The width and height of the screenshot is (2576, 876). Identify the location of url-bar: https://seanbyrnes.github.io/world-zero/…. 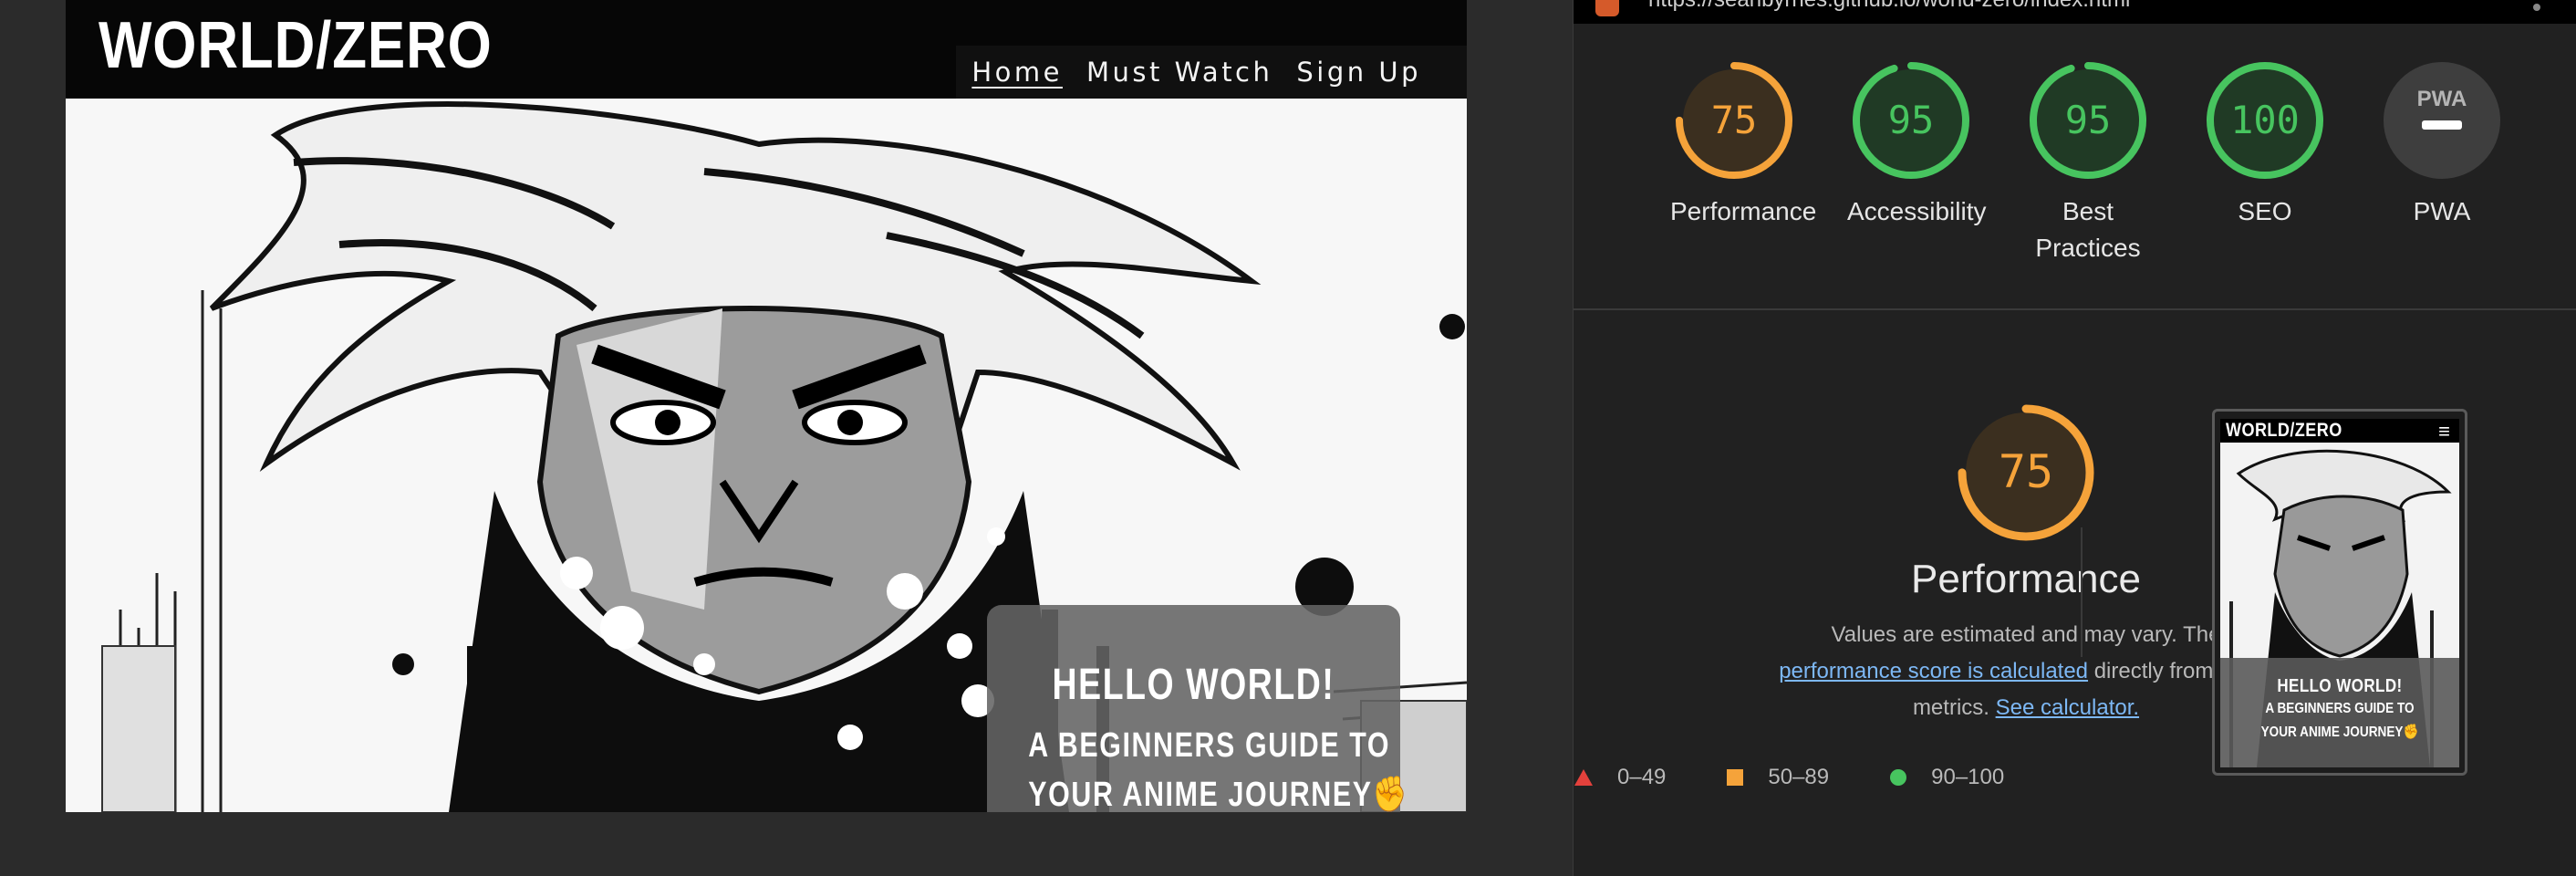
(2075, 12).